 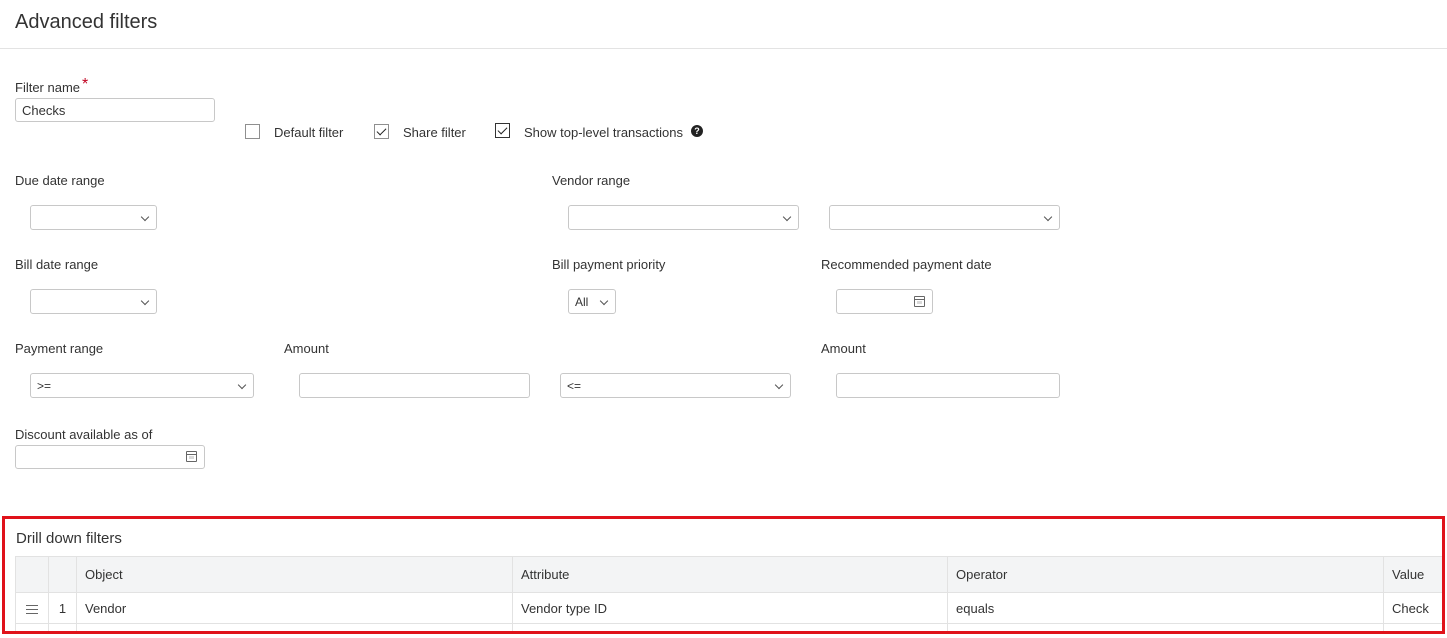 What do you see at coordinates (115, 110) in the screenshot?
I see `filter-name-input: Checks` at bounding box center [115, 110].